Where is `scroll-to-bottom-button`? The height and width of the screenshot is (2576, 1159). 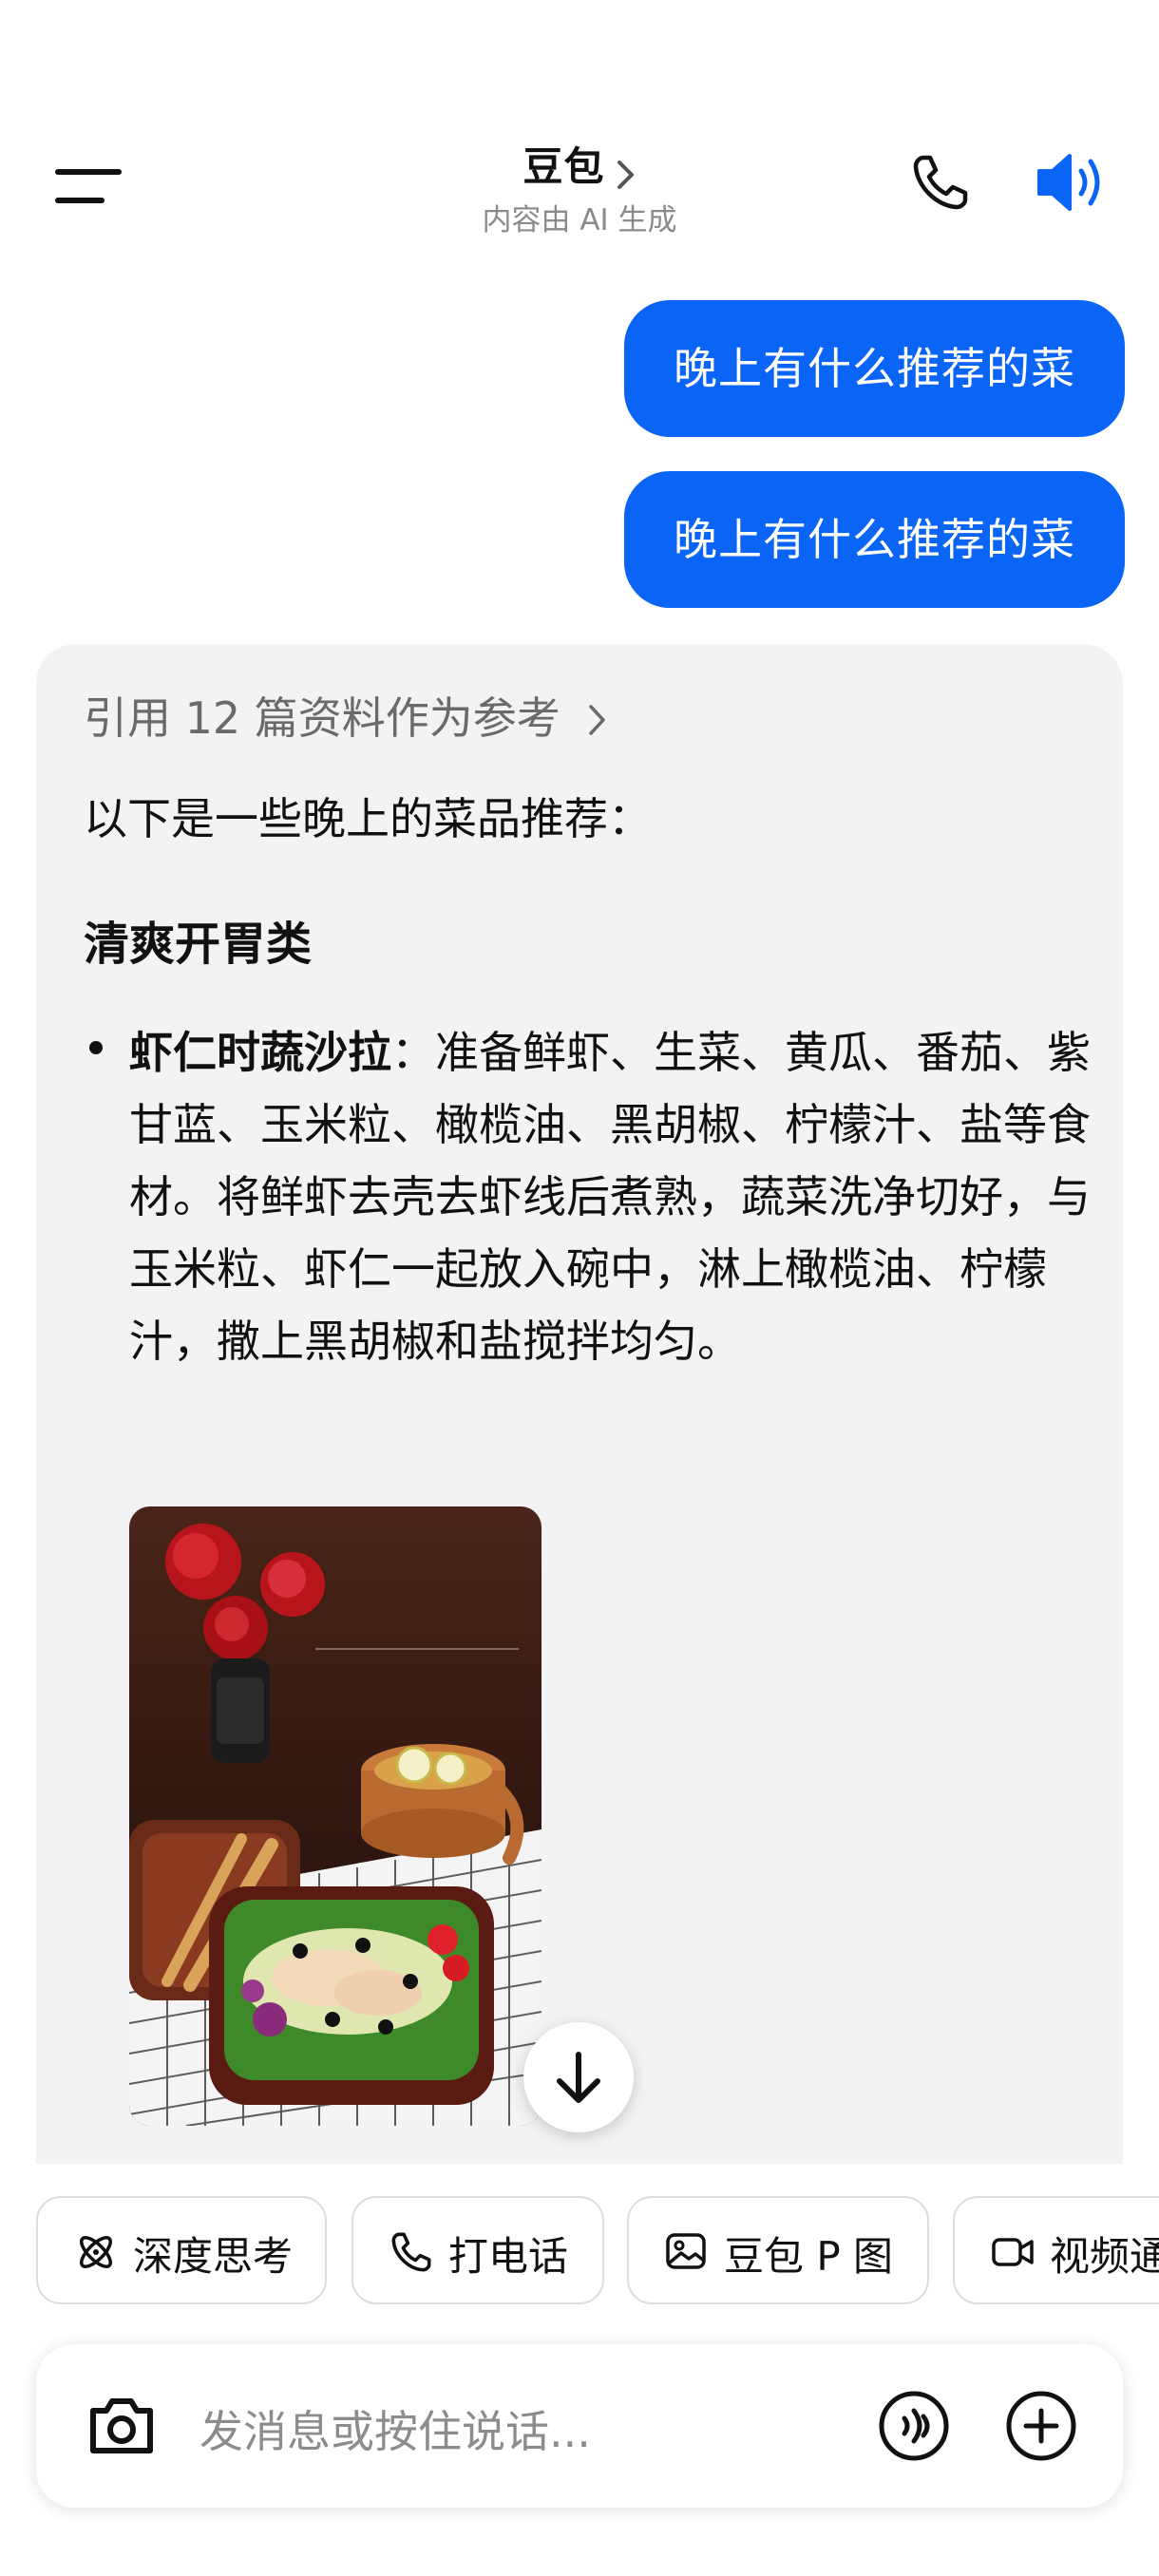
scroll-to-bottom-button is located at coordinates (578, 2077).